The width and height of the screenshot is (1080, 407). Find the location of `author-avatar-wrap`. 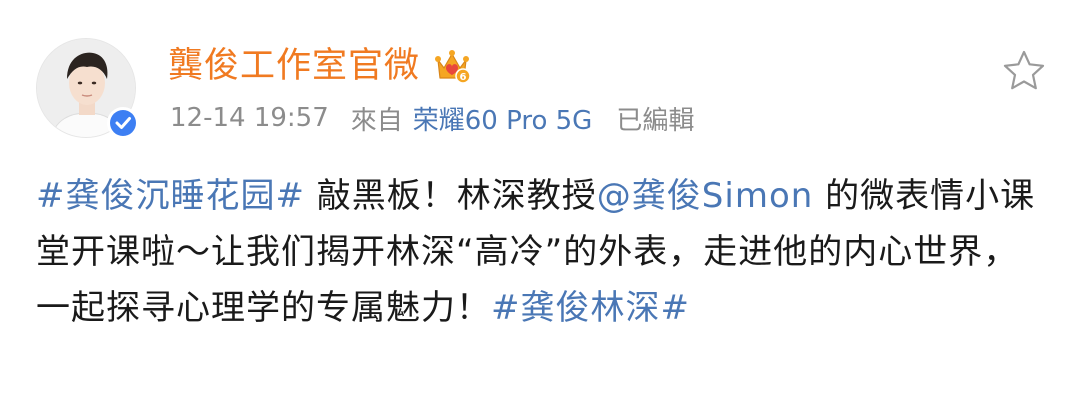

author-avatar-wrap is located at coordinates (87, 88).